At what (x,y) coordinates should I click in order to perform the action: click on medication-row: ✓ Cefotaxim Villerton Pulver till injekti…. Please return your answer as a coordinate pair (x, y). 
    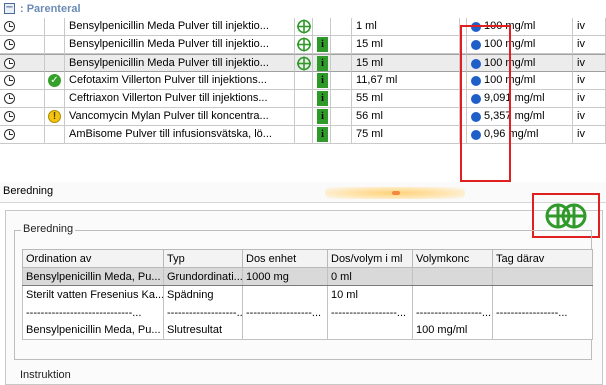
    Looking at the image, I should click on (303, 81).